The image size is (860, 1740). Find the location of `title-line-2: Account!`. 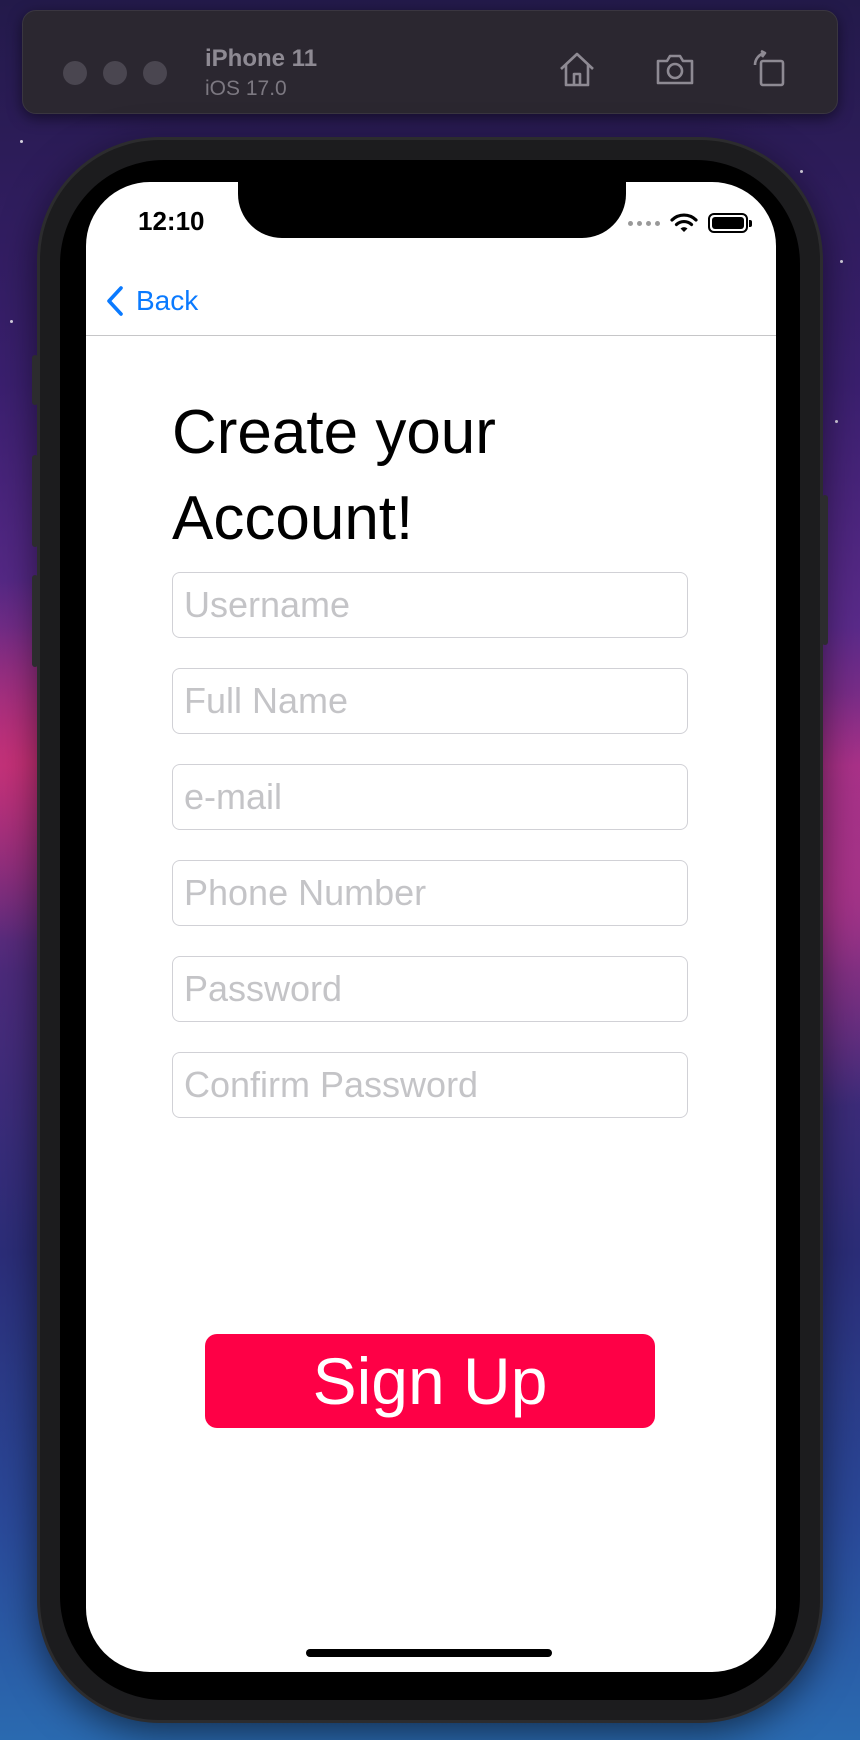

title-line-2: Account! is located at coordinates (293, 518).